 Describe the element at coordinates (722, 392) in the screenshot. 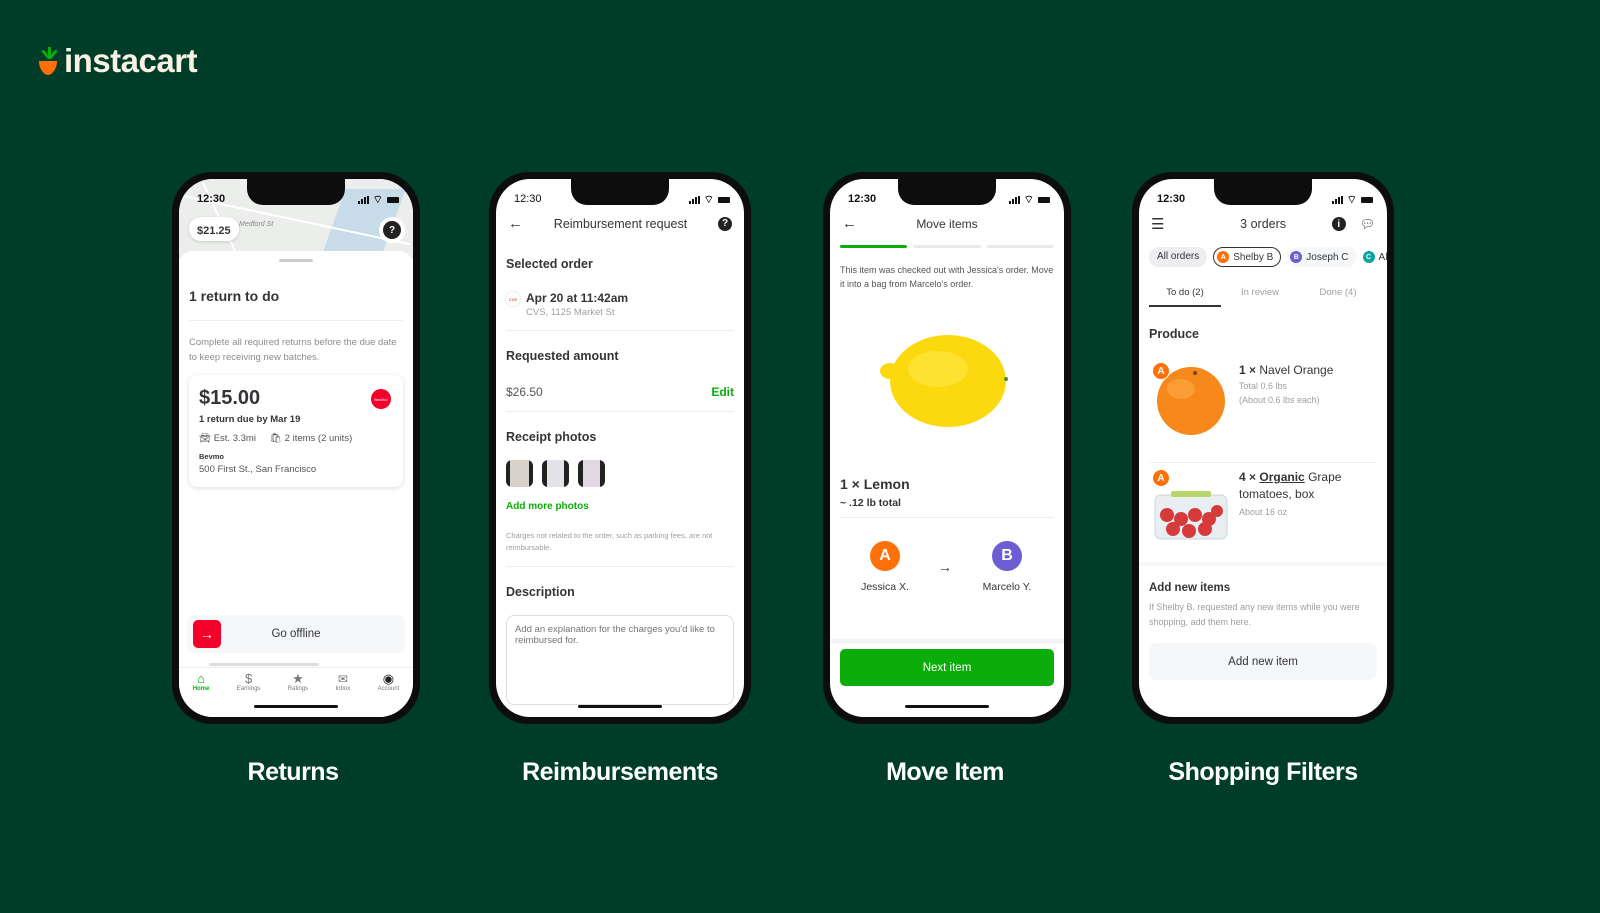

I see `edit-link: Edit` at that location.